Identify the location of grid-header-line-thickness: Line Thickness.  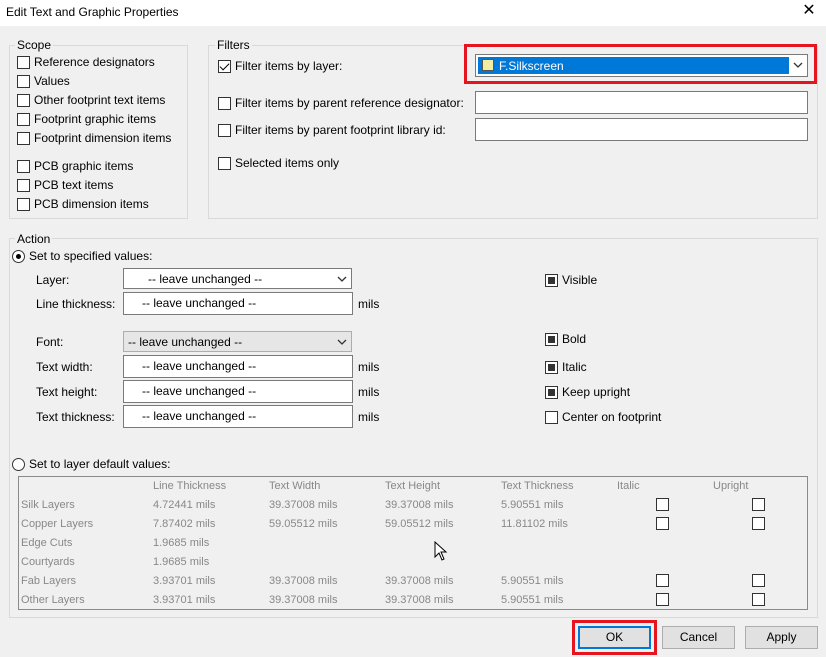
(190, 486).